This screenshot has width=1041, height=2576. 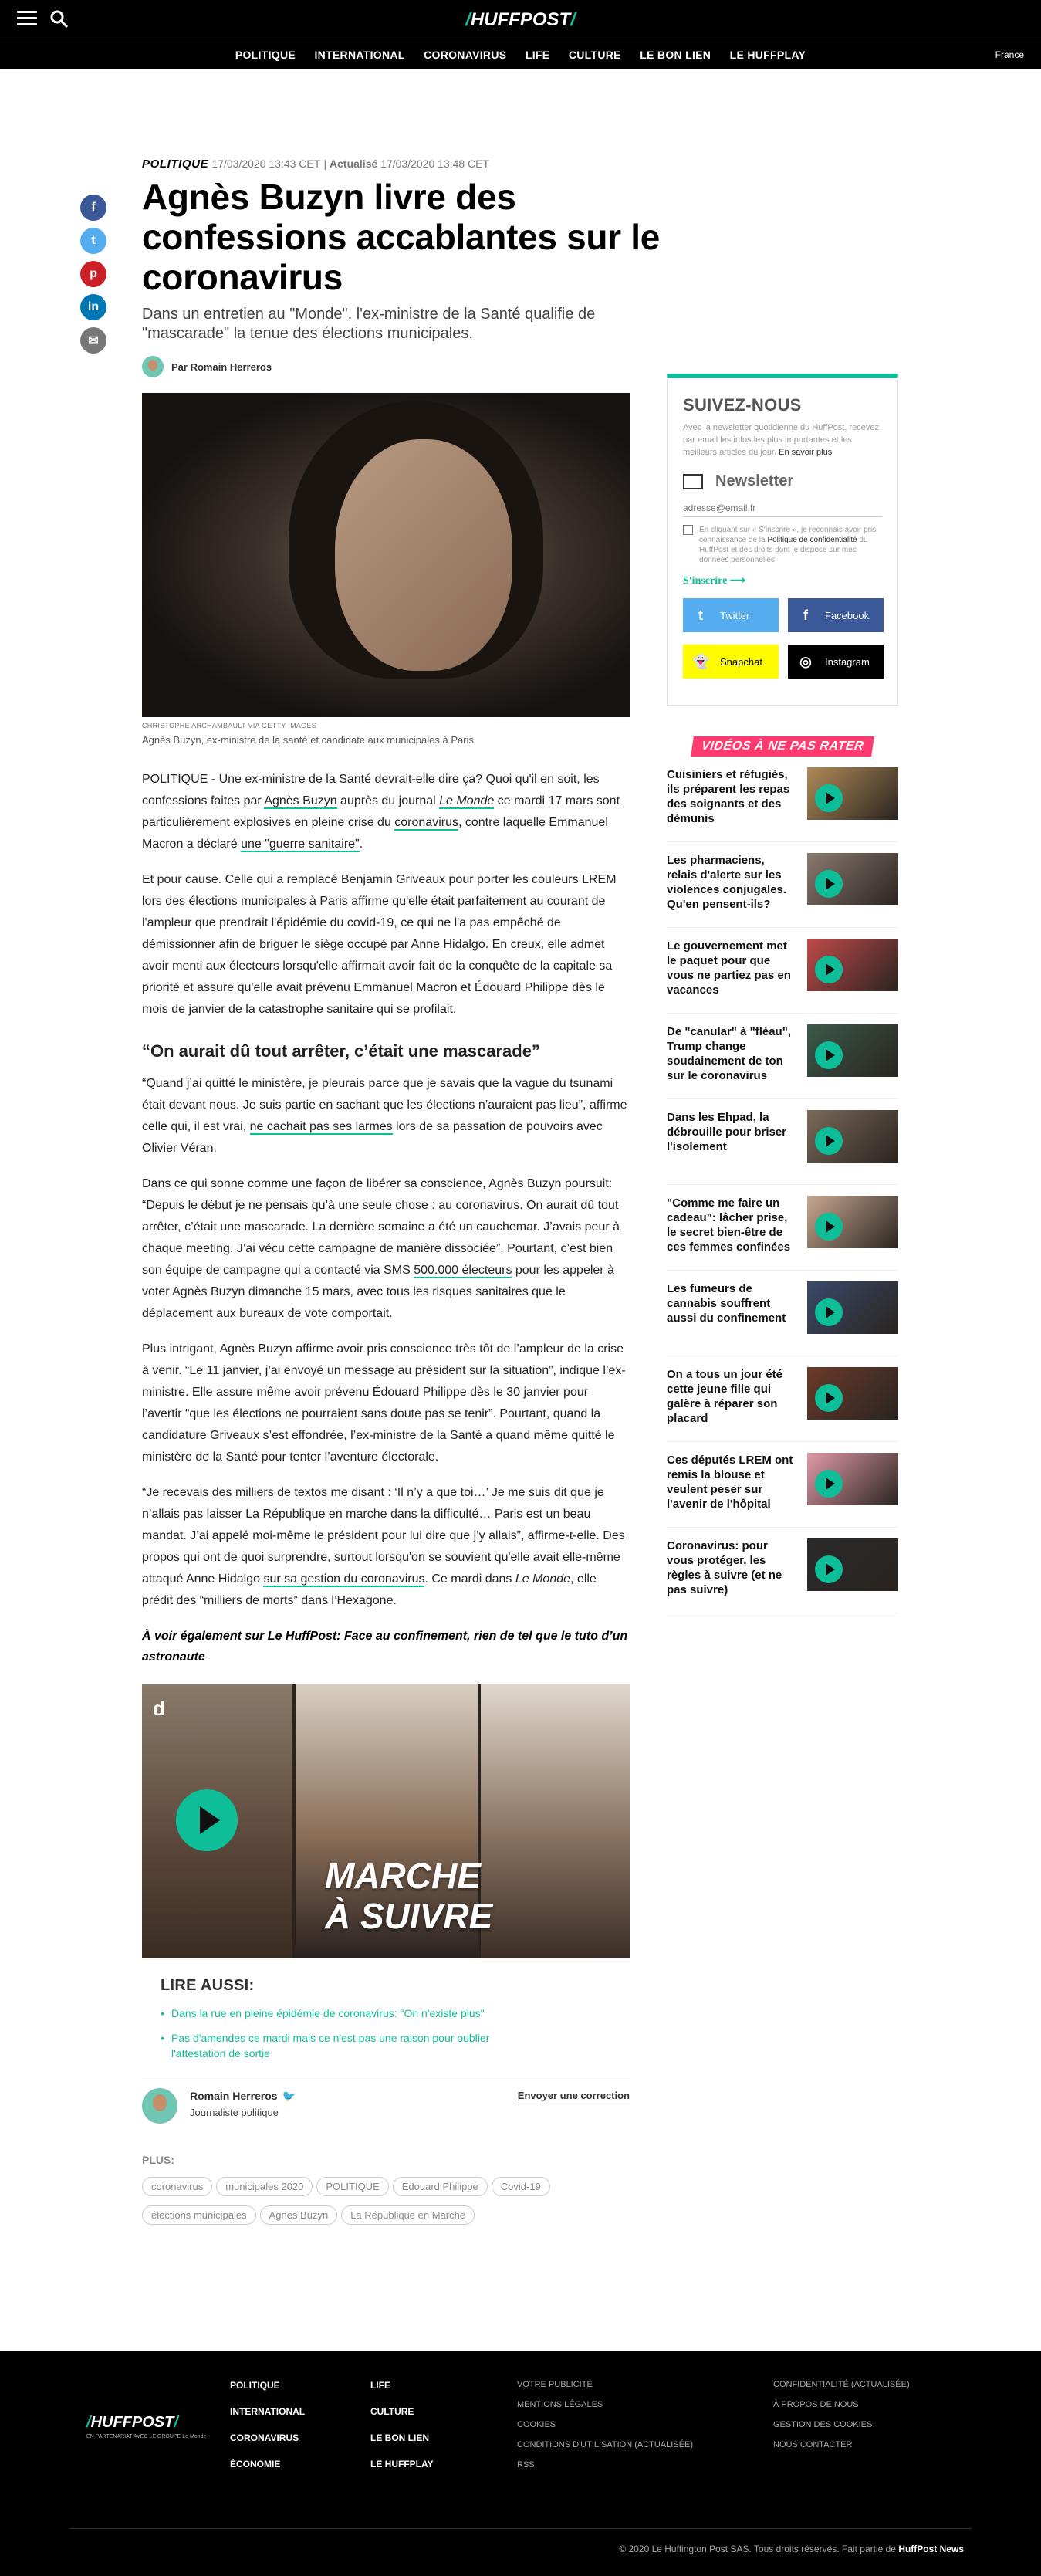 I want to click on huffpost-logo: /HUFFPOST/, so click(x=520, y=20).